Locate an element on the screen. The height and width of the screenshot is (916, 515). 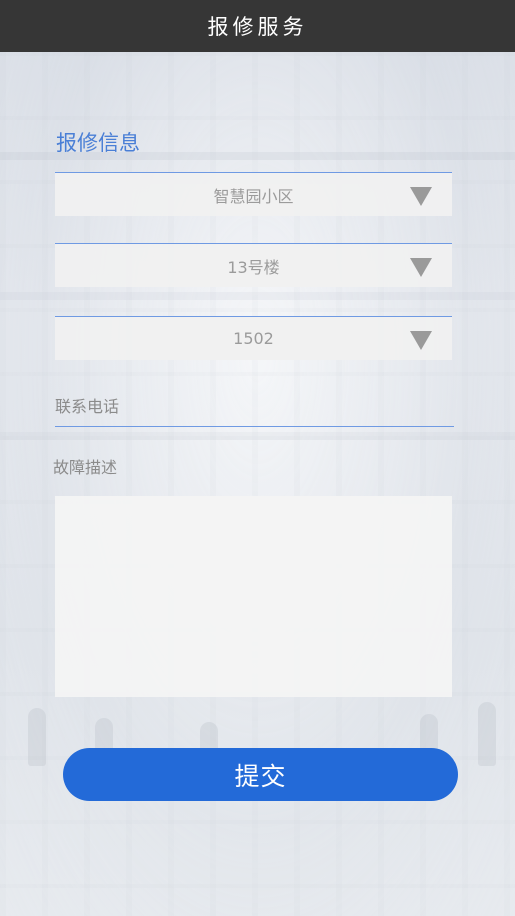
section-title: 报修信息 is located at coordinates (98, 143).